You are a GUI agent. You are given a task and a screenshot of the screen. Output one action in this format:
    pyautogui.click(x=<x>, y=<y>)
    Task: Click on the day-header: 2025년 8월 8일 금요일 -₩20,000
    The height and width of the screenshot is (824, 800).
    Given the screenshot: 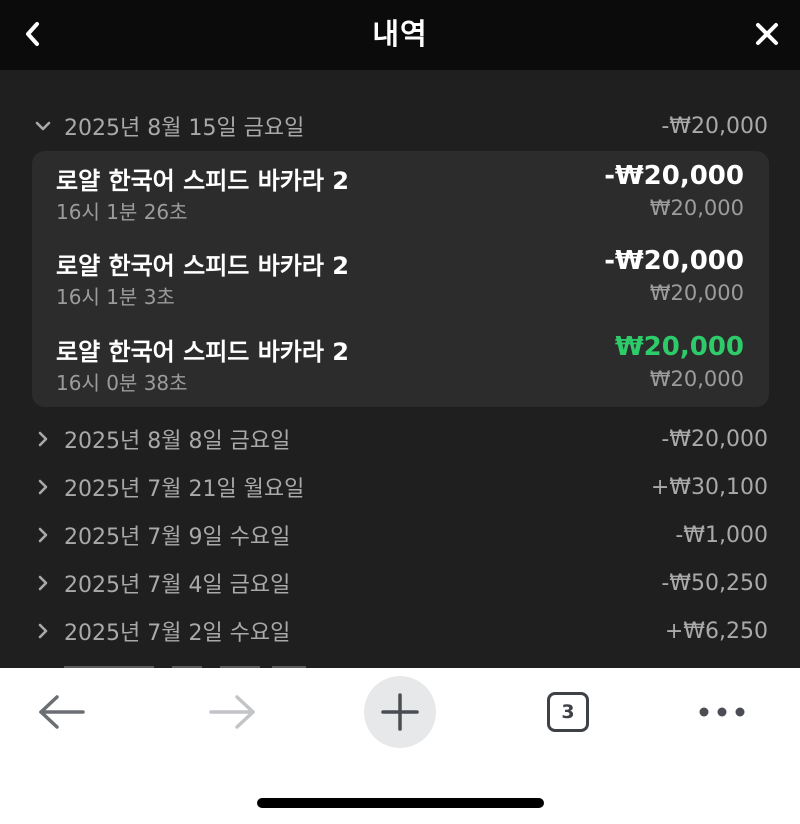 What is the action you would take?
    pyautogui.click(x=400, y=439)
    